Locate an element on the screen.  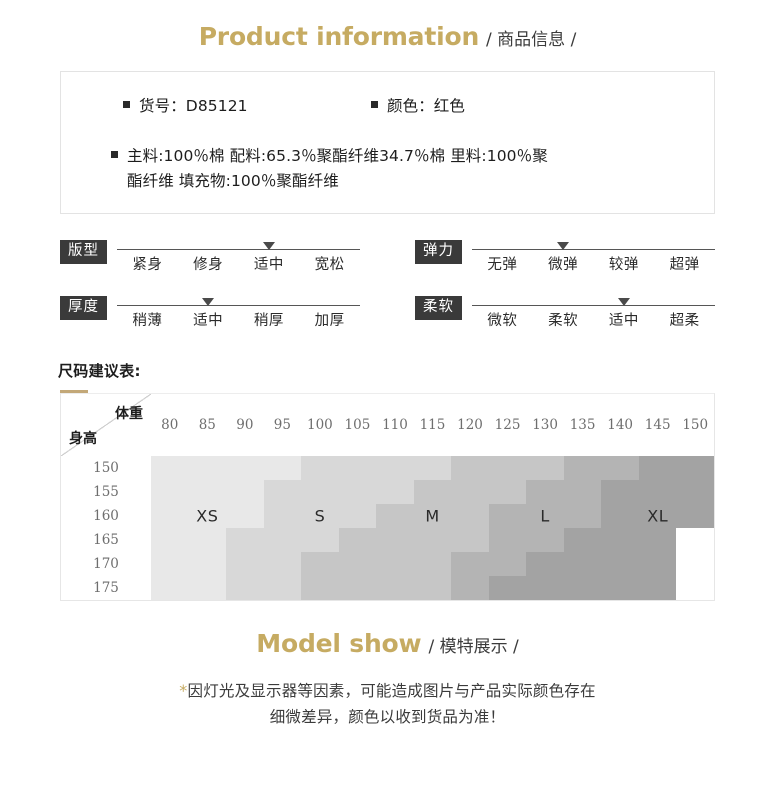
attribute-group-thickness: 厚度 稍薄 适中 稍厚 加厚 is located at coordinates (210, 311).